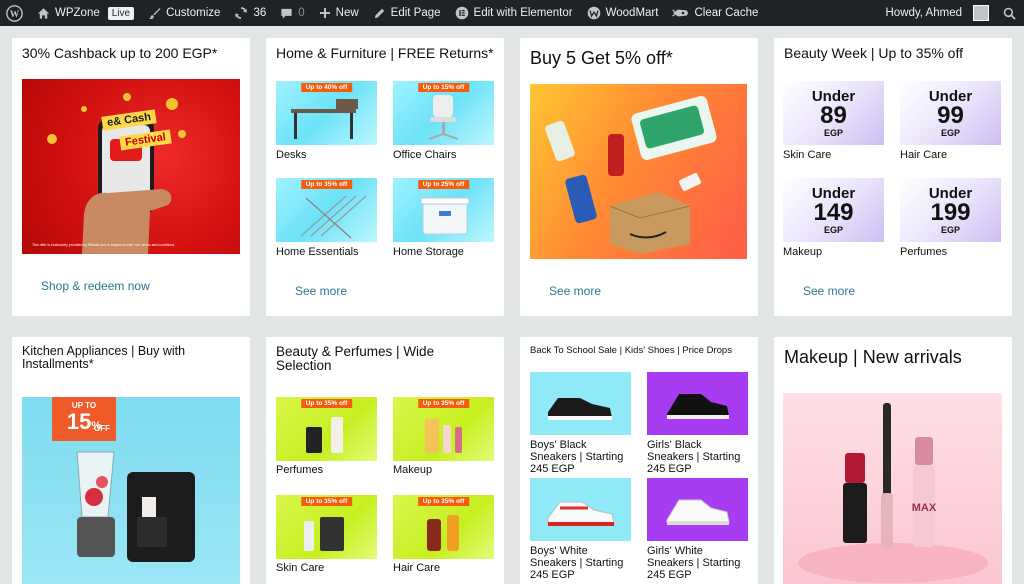 Image resolution: width=1024 pixels, height=584 pixels. Describe the element at coordinates (417, 568) in the screenshot. I see `tile-label: Hair Care` at that location.